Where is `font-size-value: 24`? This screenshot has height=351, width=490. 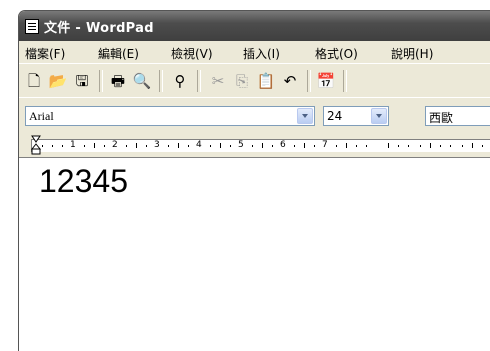
font-size-value: 24 is located at coordinates (335, 116).